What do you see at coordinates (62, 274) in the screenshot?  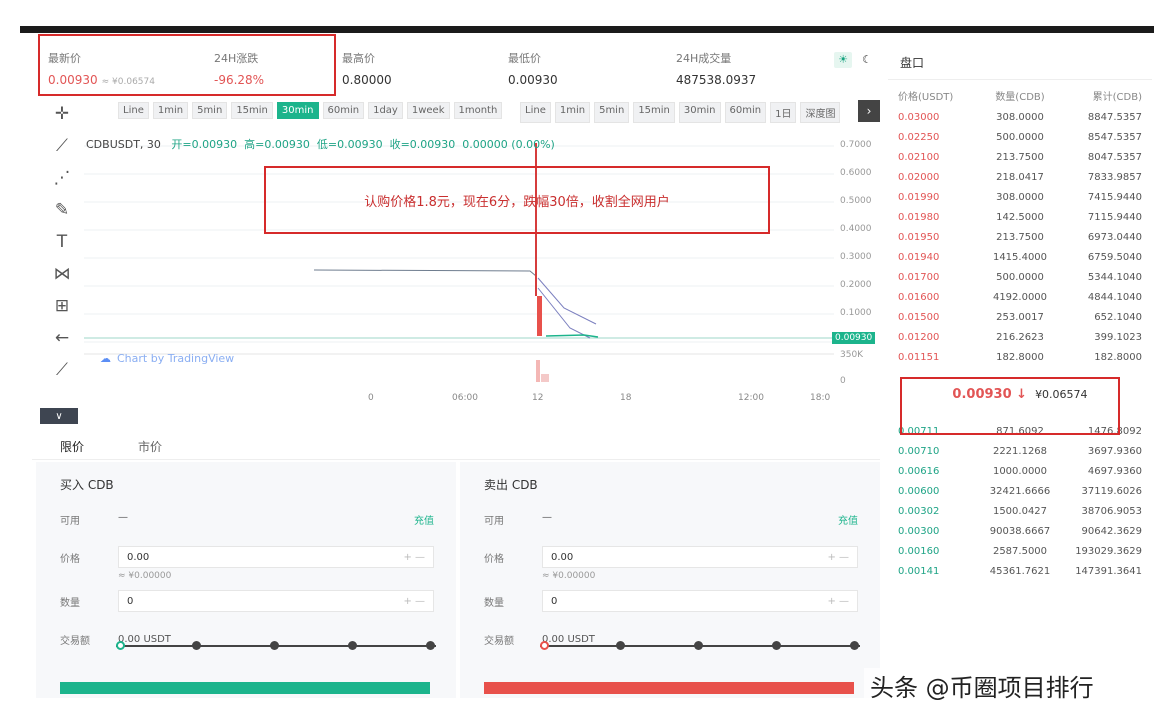 I see `pattern-icon: ⋈` at bounding box center [62, 274].